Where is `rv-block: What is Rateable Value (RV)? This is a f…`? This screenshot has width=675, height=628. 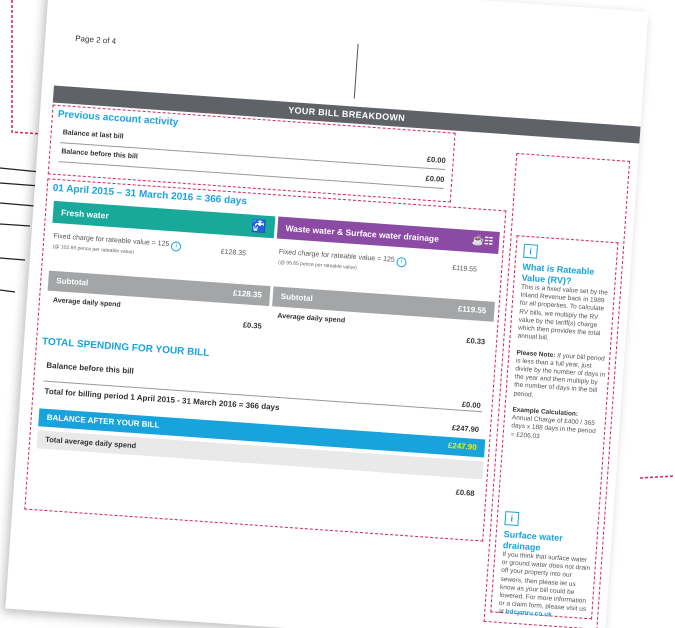
rv-block: What is Rateable Value (RV)? This is a f… is located at coordinates (561, 354).